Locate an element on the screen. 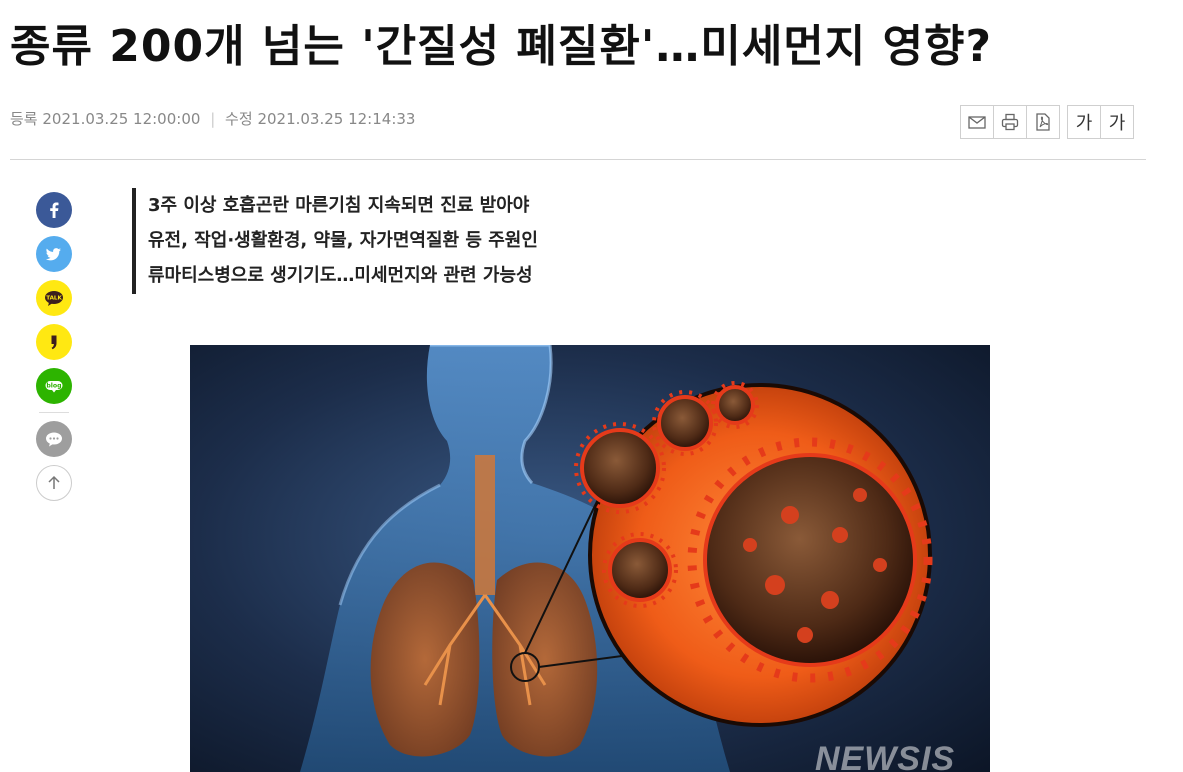 The width and height of the screenshot is (1183, 772). scroll-top-button is located at coordinates (54, 483).